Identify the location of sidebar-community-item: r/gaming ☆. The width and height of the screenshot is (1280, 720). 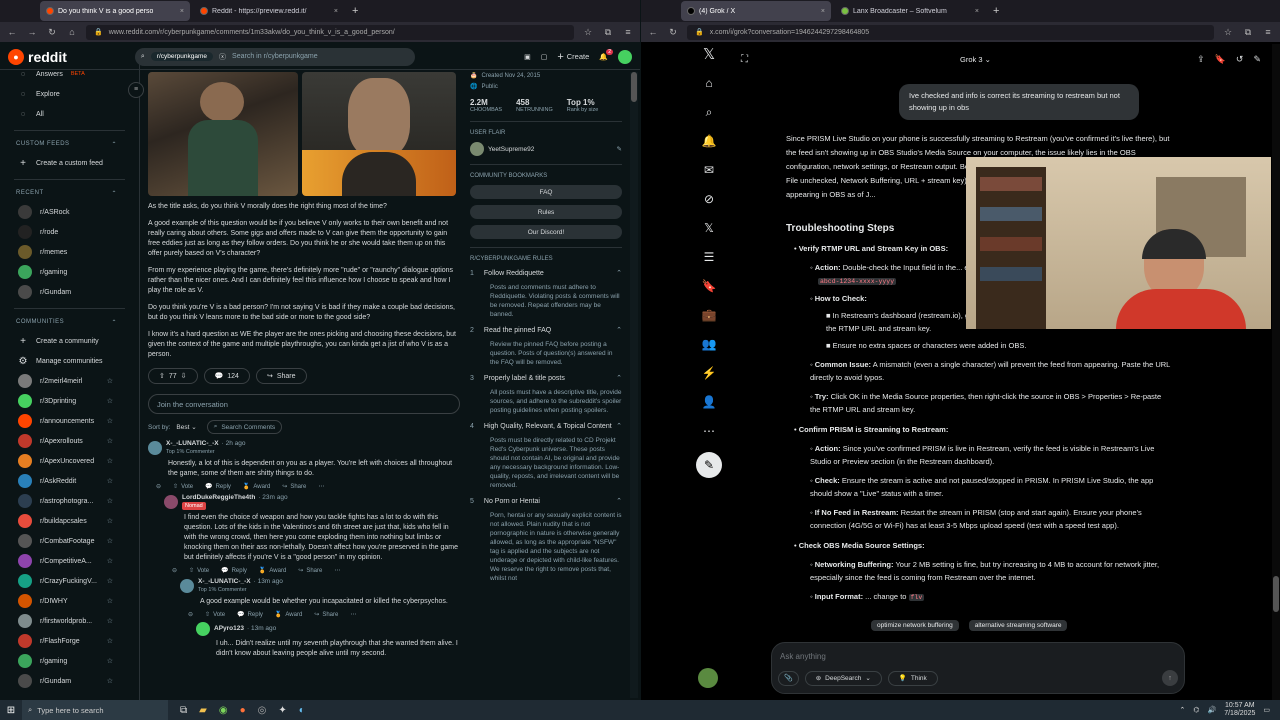
(69, 661).